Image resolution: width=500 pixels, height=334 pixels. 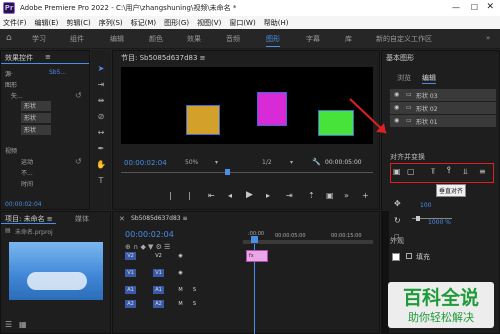 I want to click on timeline-title: Sb5085d637d83 ≡, so click(x=159, y=218).